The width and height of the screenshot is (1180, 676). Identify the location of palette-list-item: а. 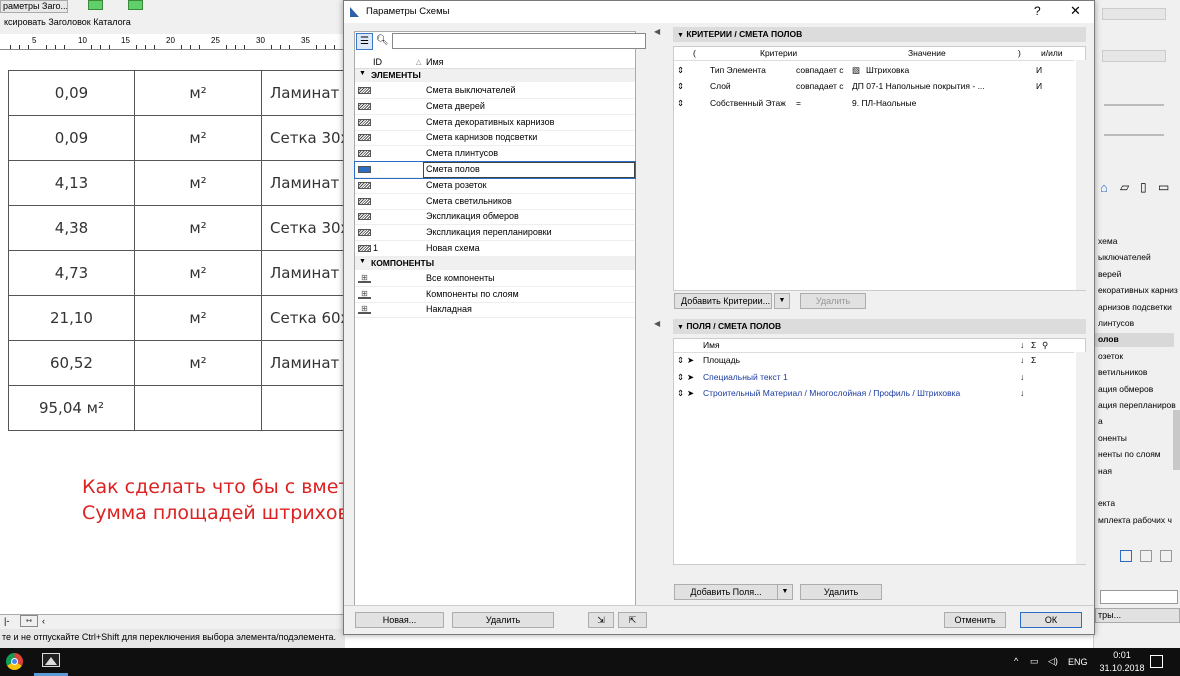
(1100, 421).